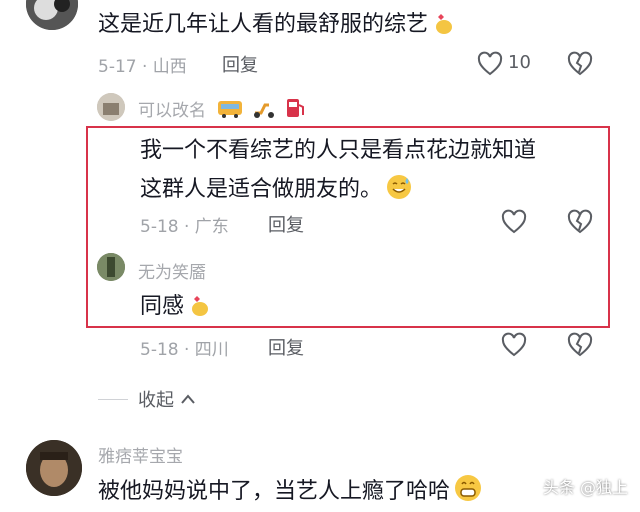  What do you see at coordinates (176, 307) in the screenshot?
I see `reply-text: 同感` at bounding box center [176, 307].